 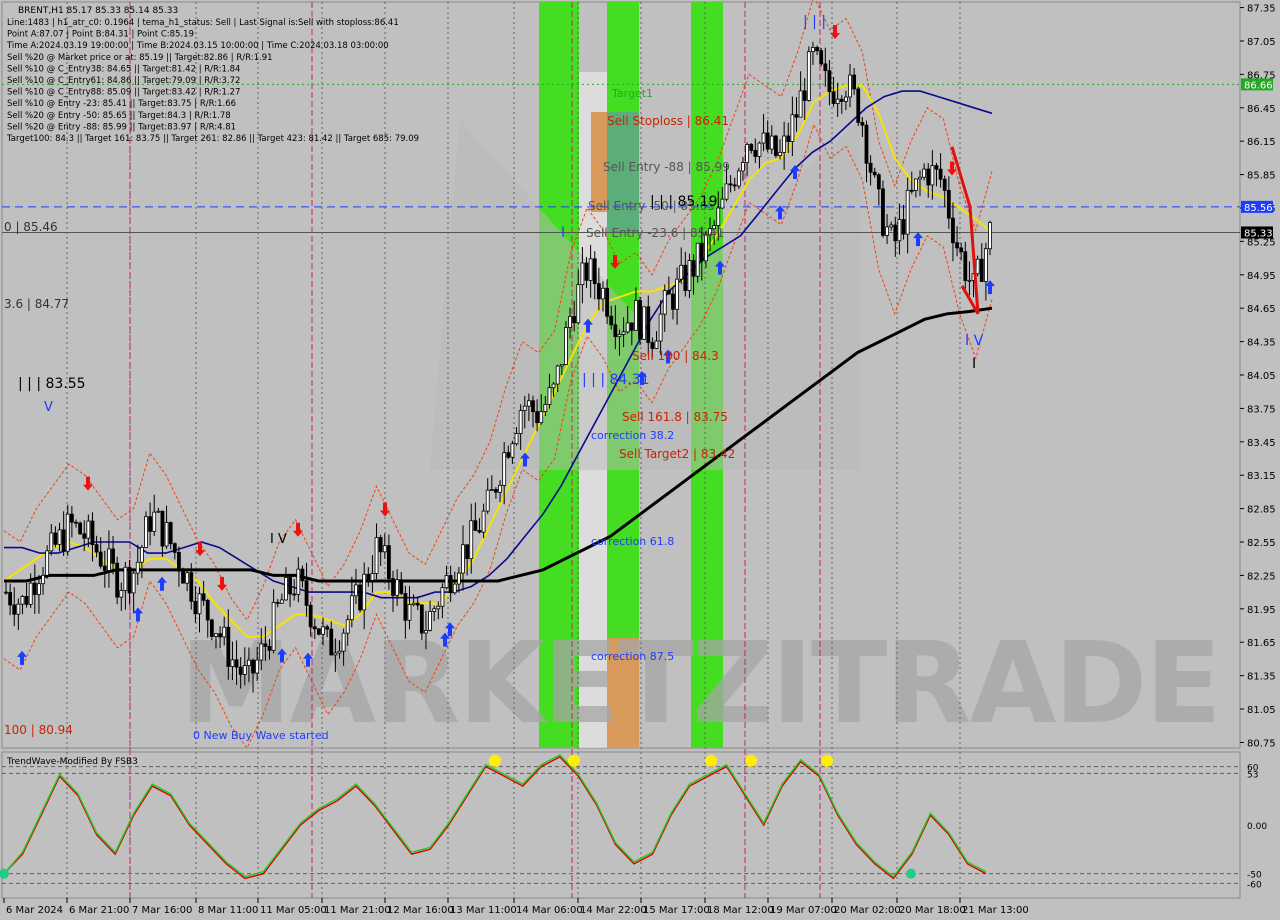 I want to click on chart-annotation: Sell Entry -23.6 | 85.41, so click(x=655, y=233).